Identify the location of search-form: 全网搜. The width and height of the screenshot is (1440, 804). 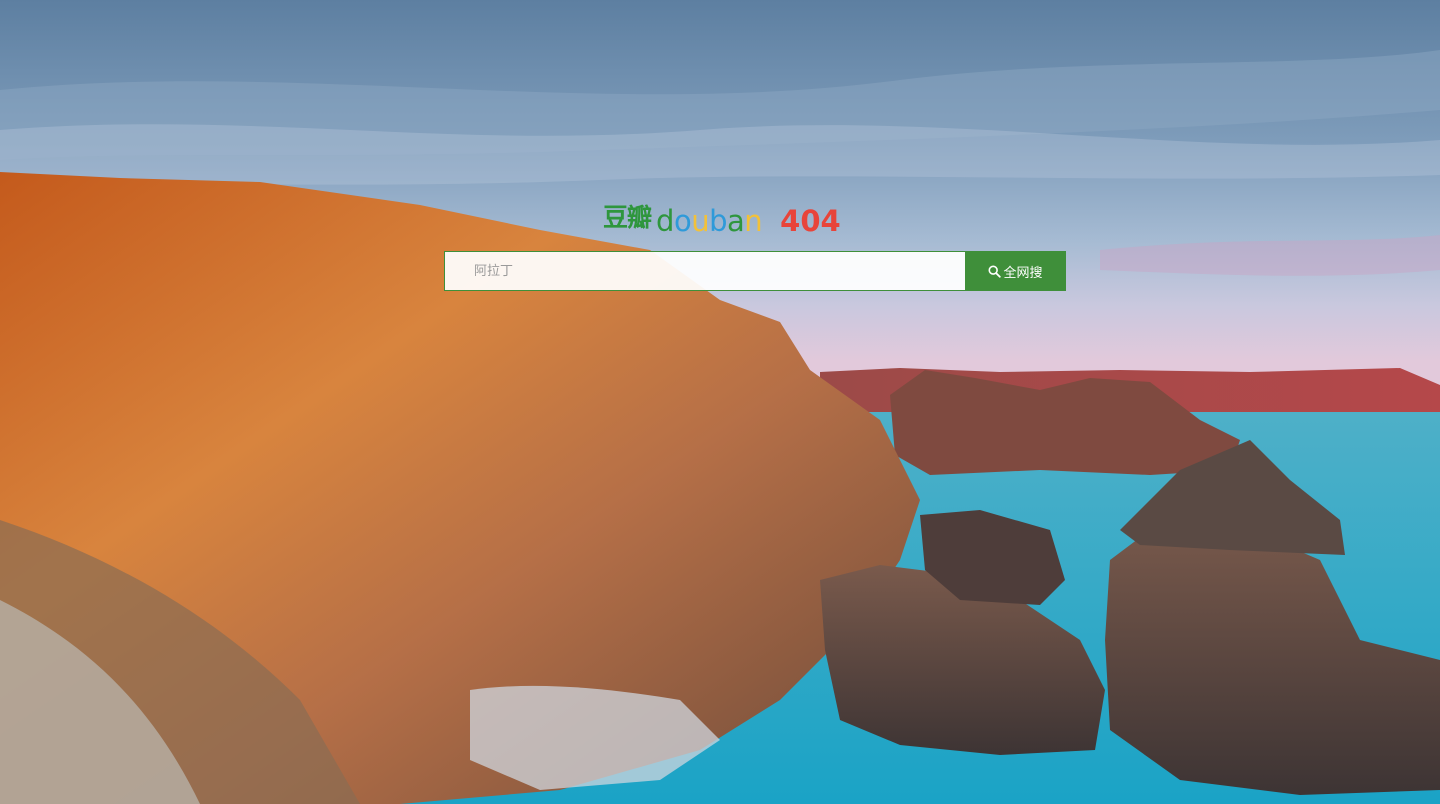
(755, 271).